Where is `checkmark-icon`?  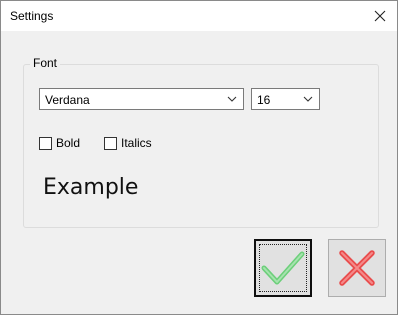 checkmark-icon is located at coordinates (283, 268).